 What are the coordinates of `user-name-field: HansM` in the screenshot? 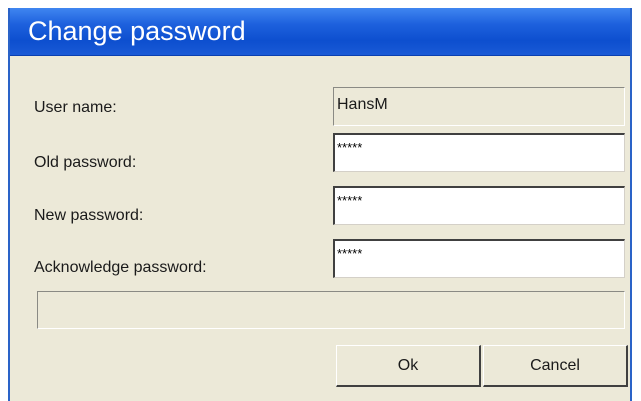 It's located at (479, 106).